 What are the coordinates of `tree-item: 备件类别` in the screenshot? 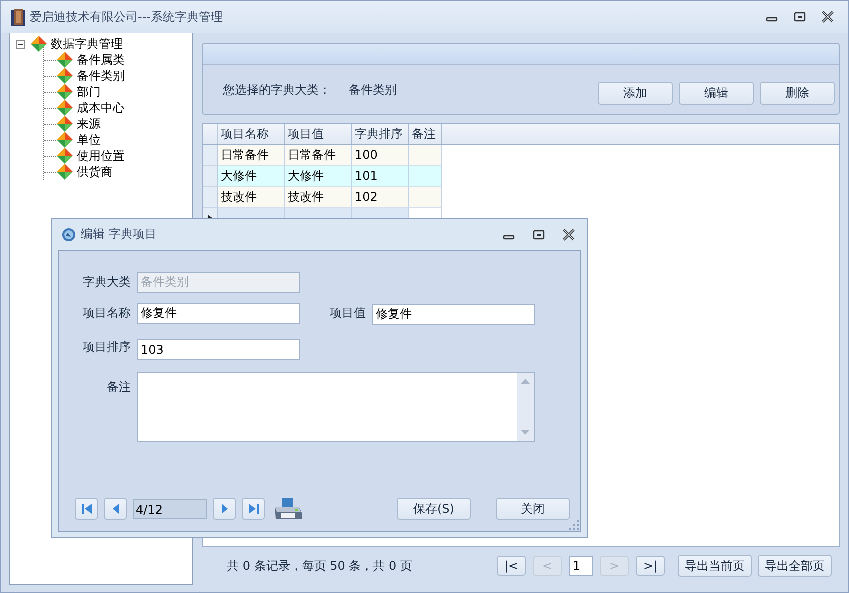 It's located at (101, 76).